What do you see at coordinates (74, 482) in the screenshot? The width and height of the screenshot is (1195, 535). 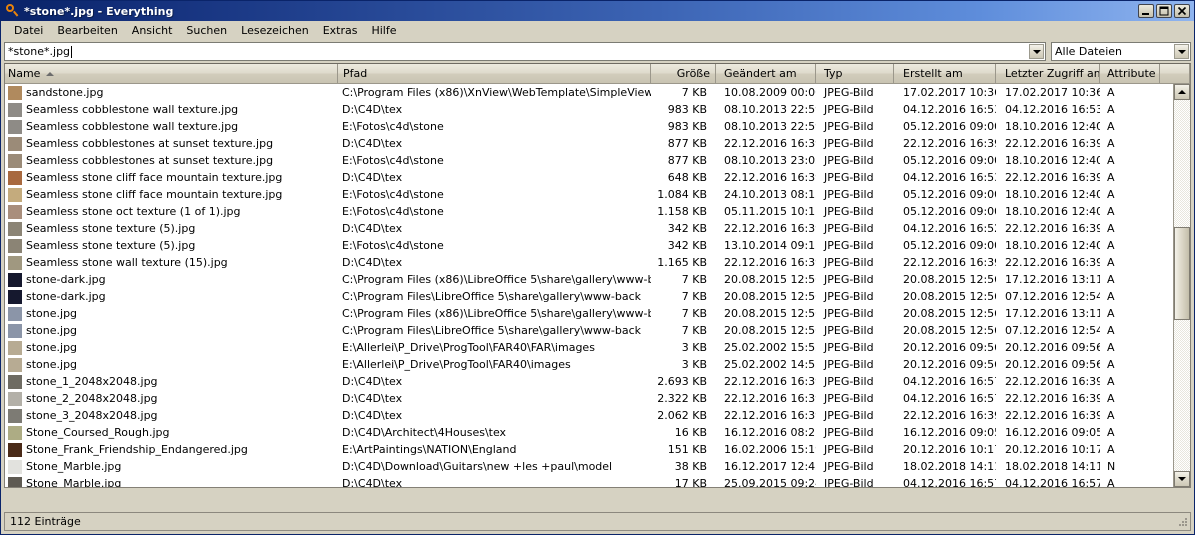 I see `file-name-label: Stone_Marble.jpg` at bounding box center [74, 482].